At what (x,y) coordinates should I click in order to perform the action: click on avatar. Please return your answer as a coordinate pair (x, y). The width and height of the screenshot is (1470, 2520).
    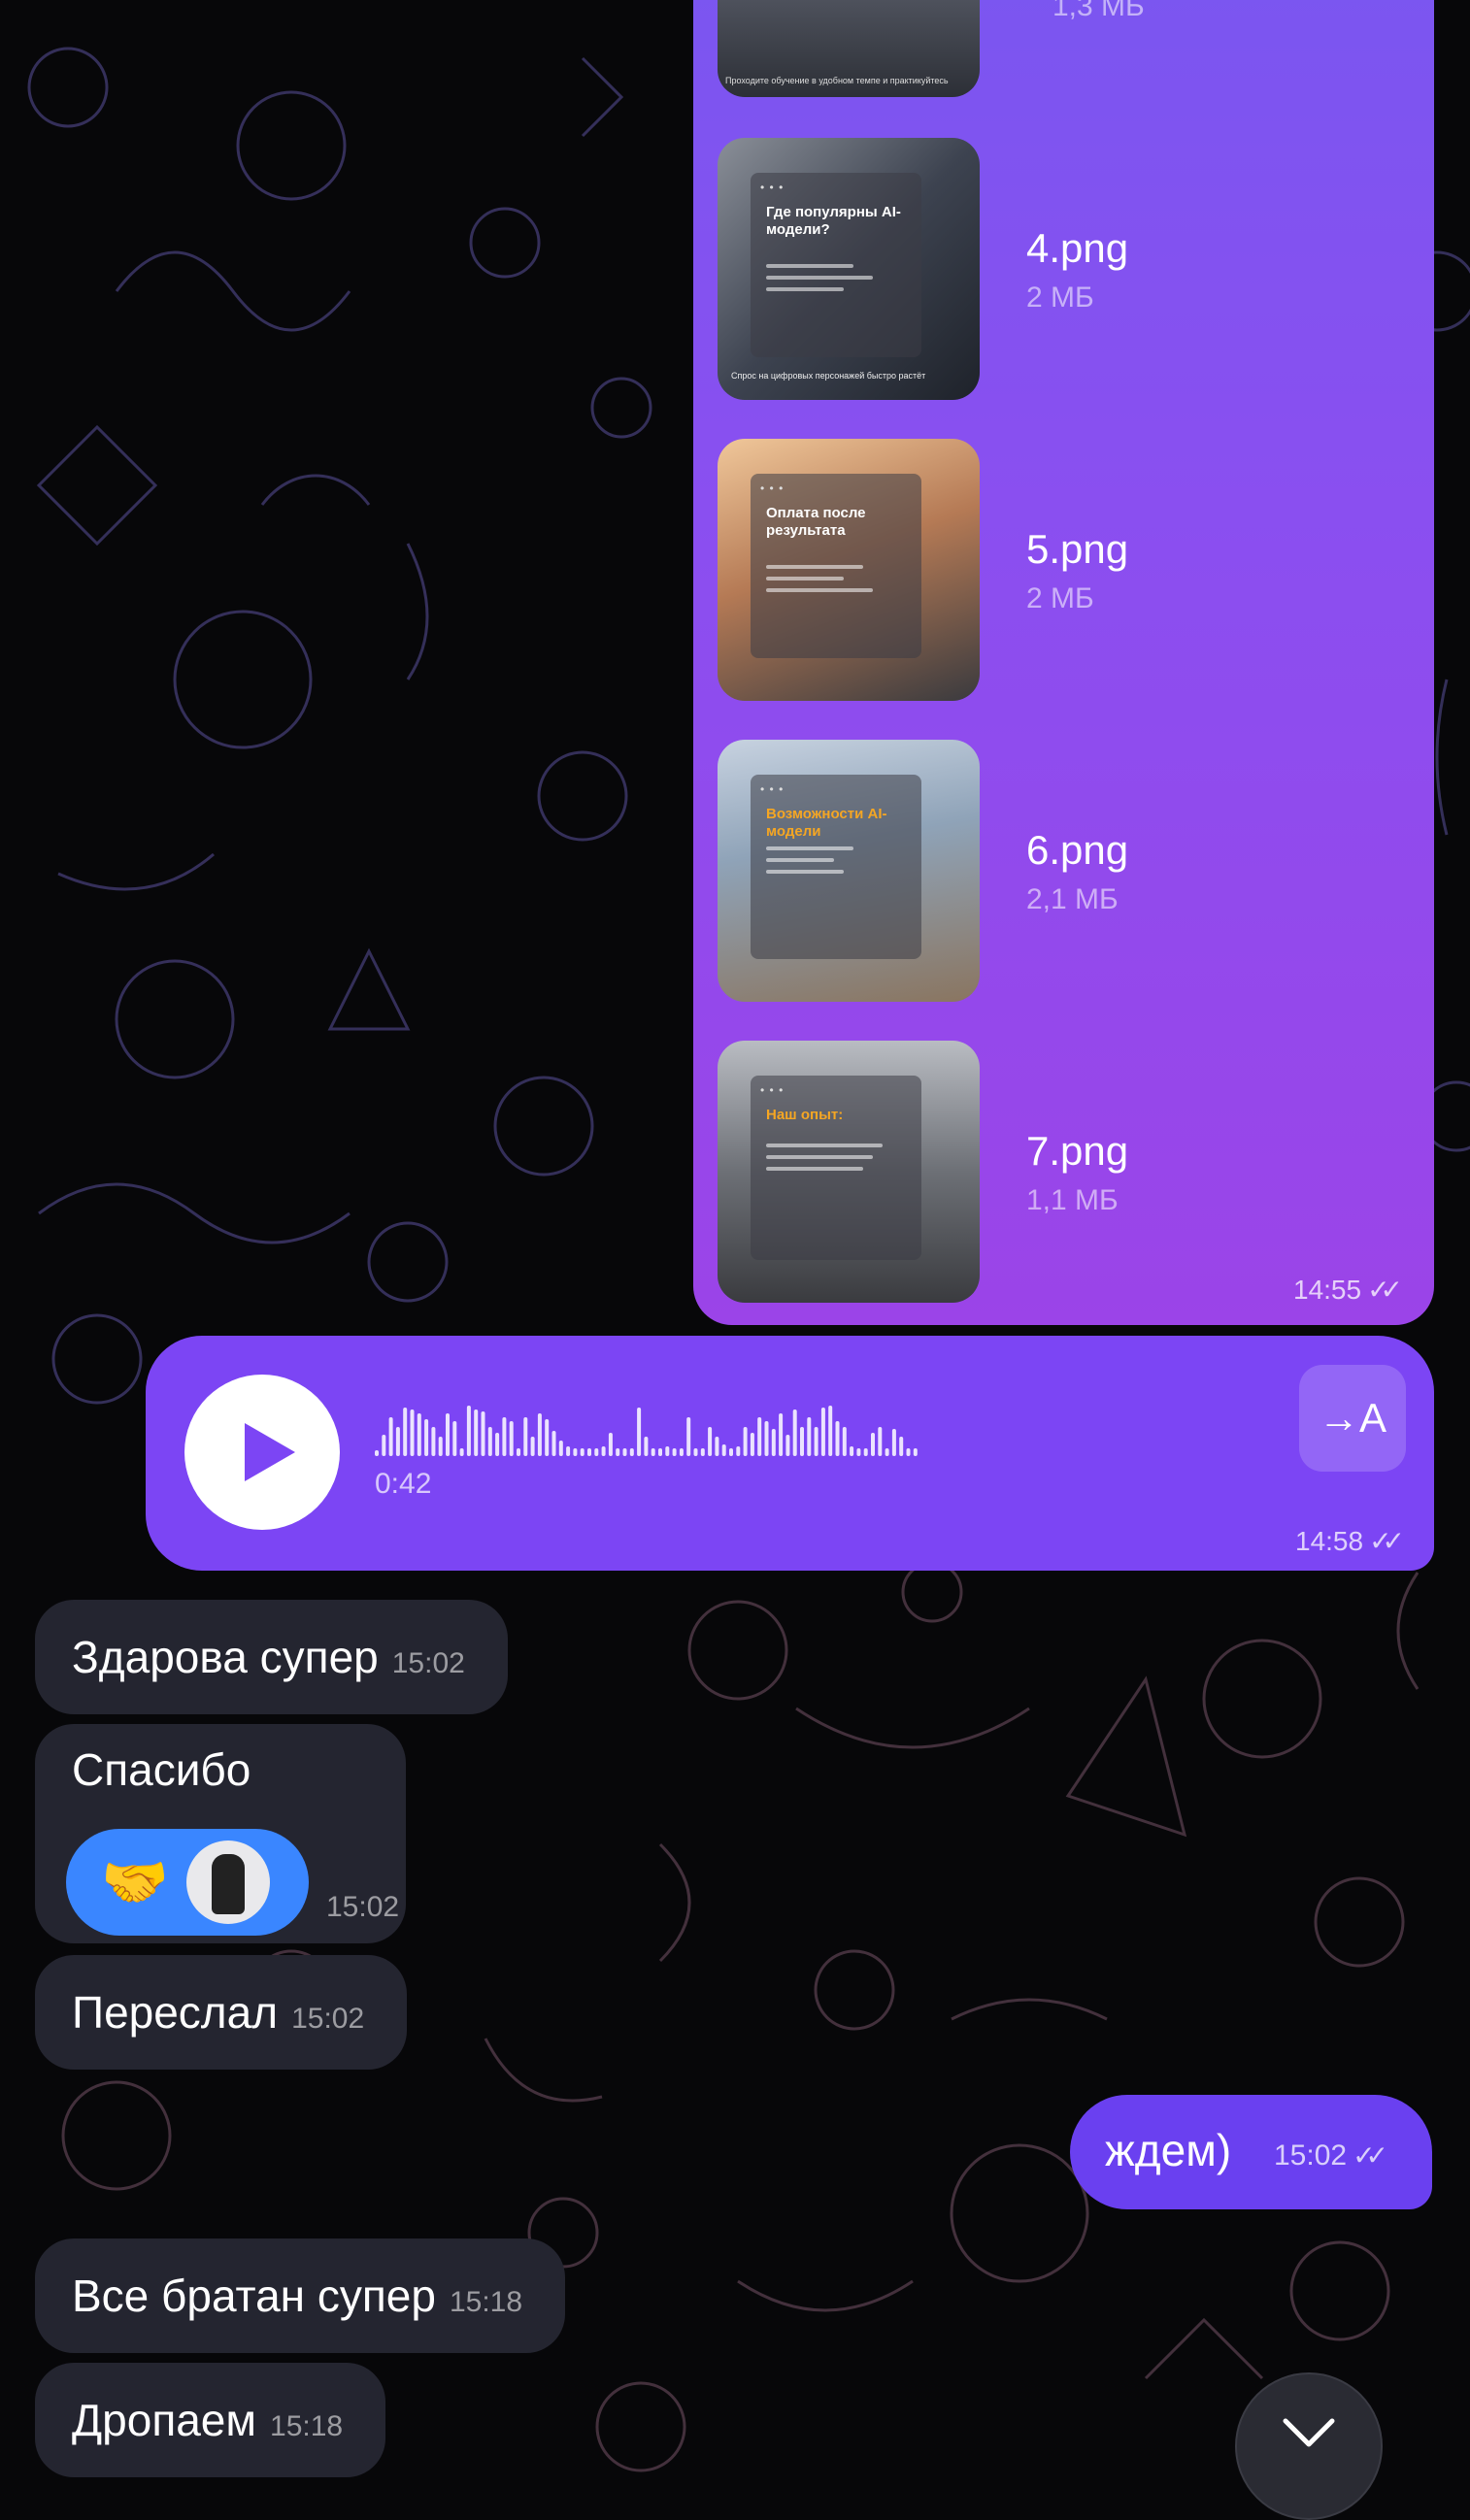
    Looking at the image, I should click on (228, 1882).